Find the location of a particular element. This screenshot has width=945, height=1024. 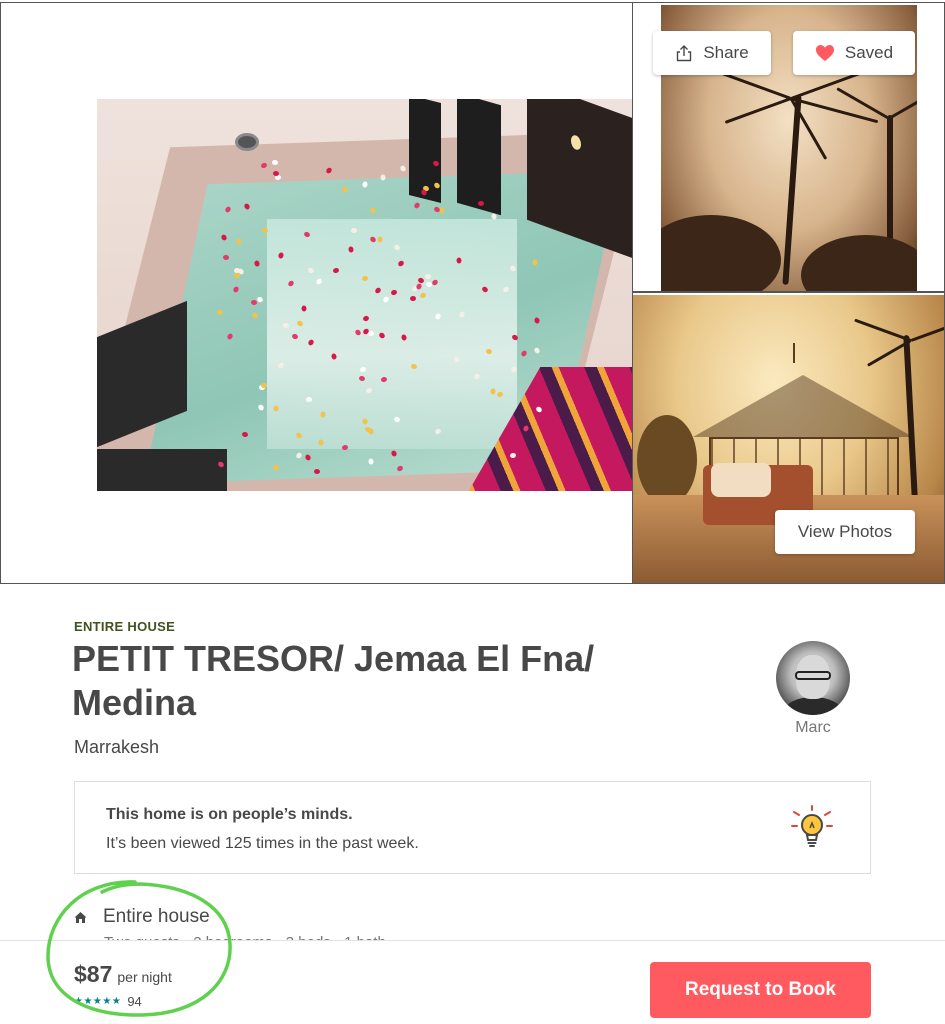

avatar-shirt is located at coordinates (813, 706).